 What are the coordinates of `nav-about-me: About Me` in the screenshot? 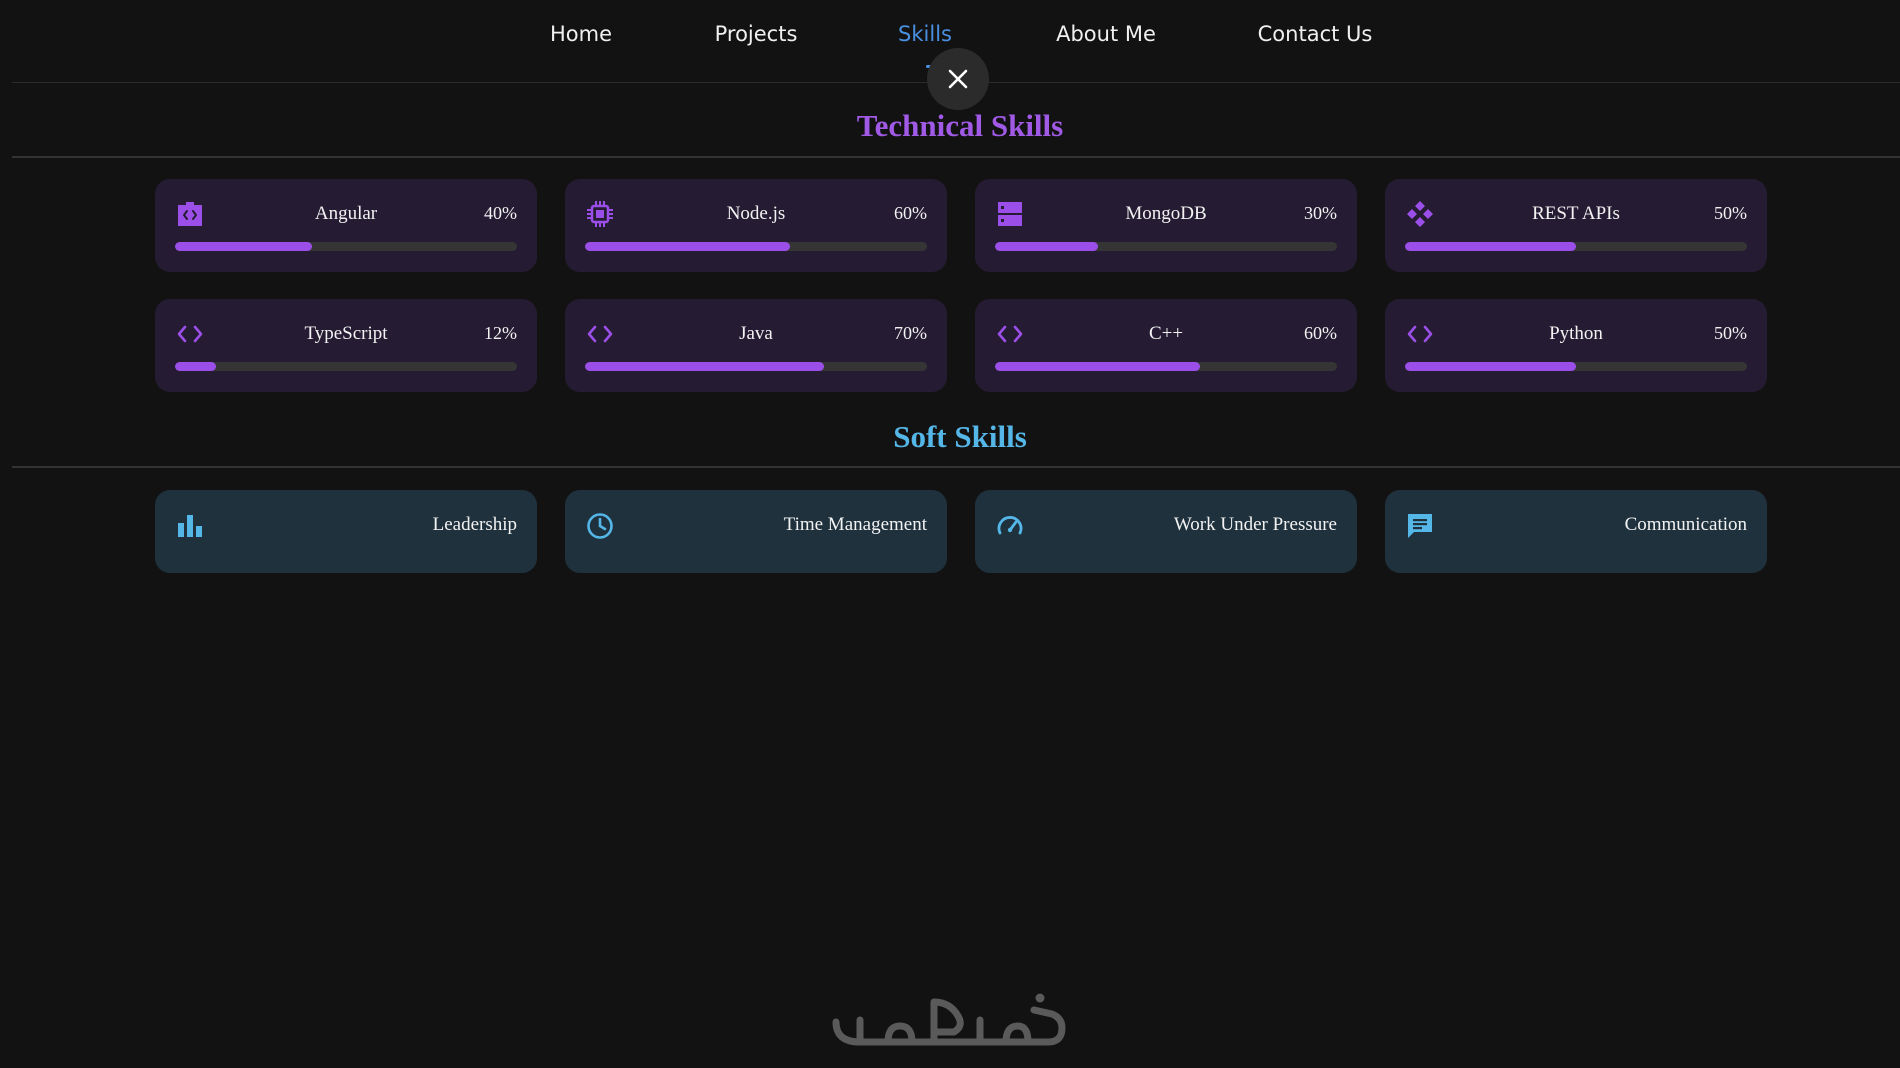 It's located at (1106, 34).